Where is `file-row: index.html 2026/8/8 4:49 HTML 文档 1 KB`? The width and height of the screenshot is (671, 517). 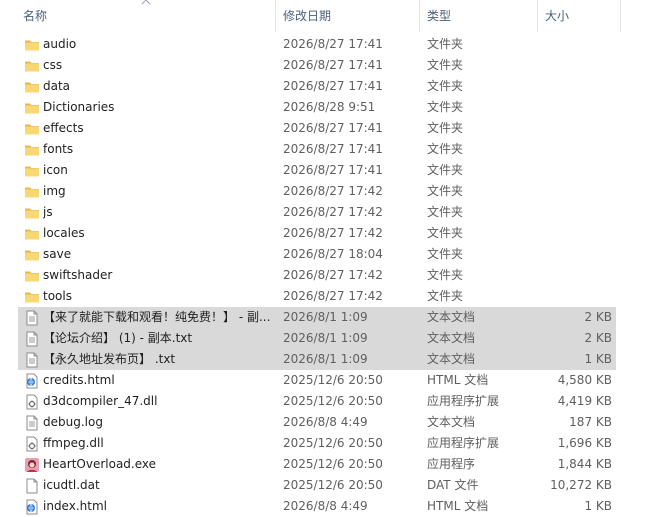
file-row: index.html 2026/8/8 4:49 HTML 文档 1 KB is located at coordinates (317, 506).